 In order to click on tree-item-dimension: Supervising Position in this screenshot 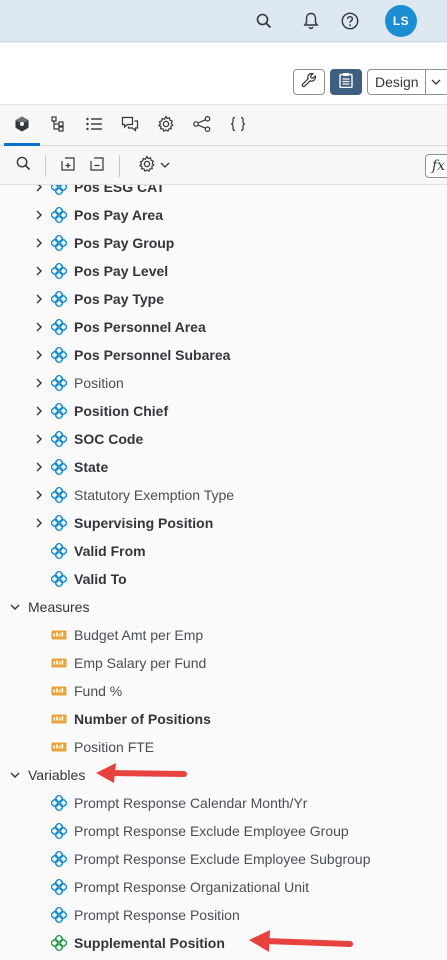, I will do `click(223, 523)`.